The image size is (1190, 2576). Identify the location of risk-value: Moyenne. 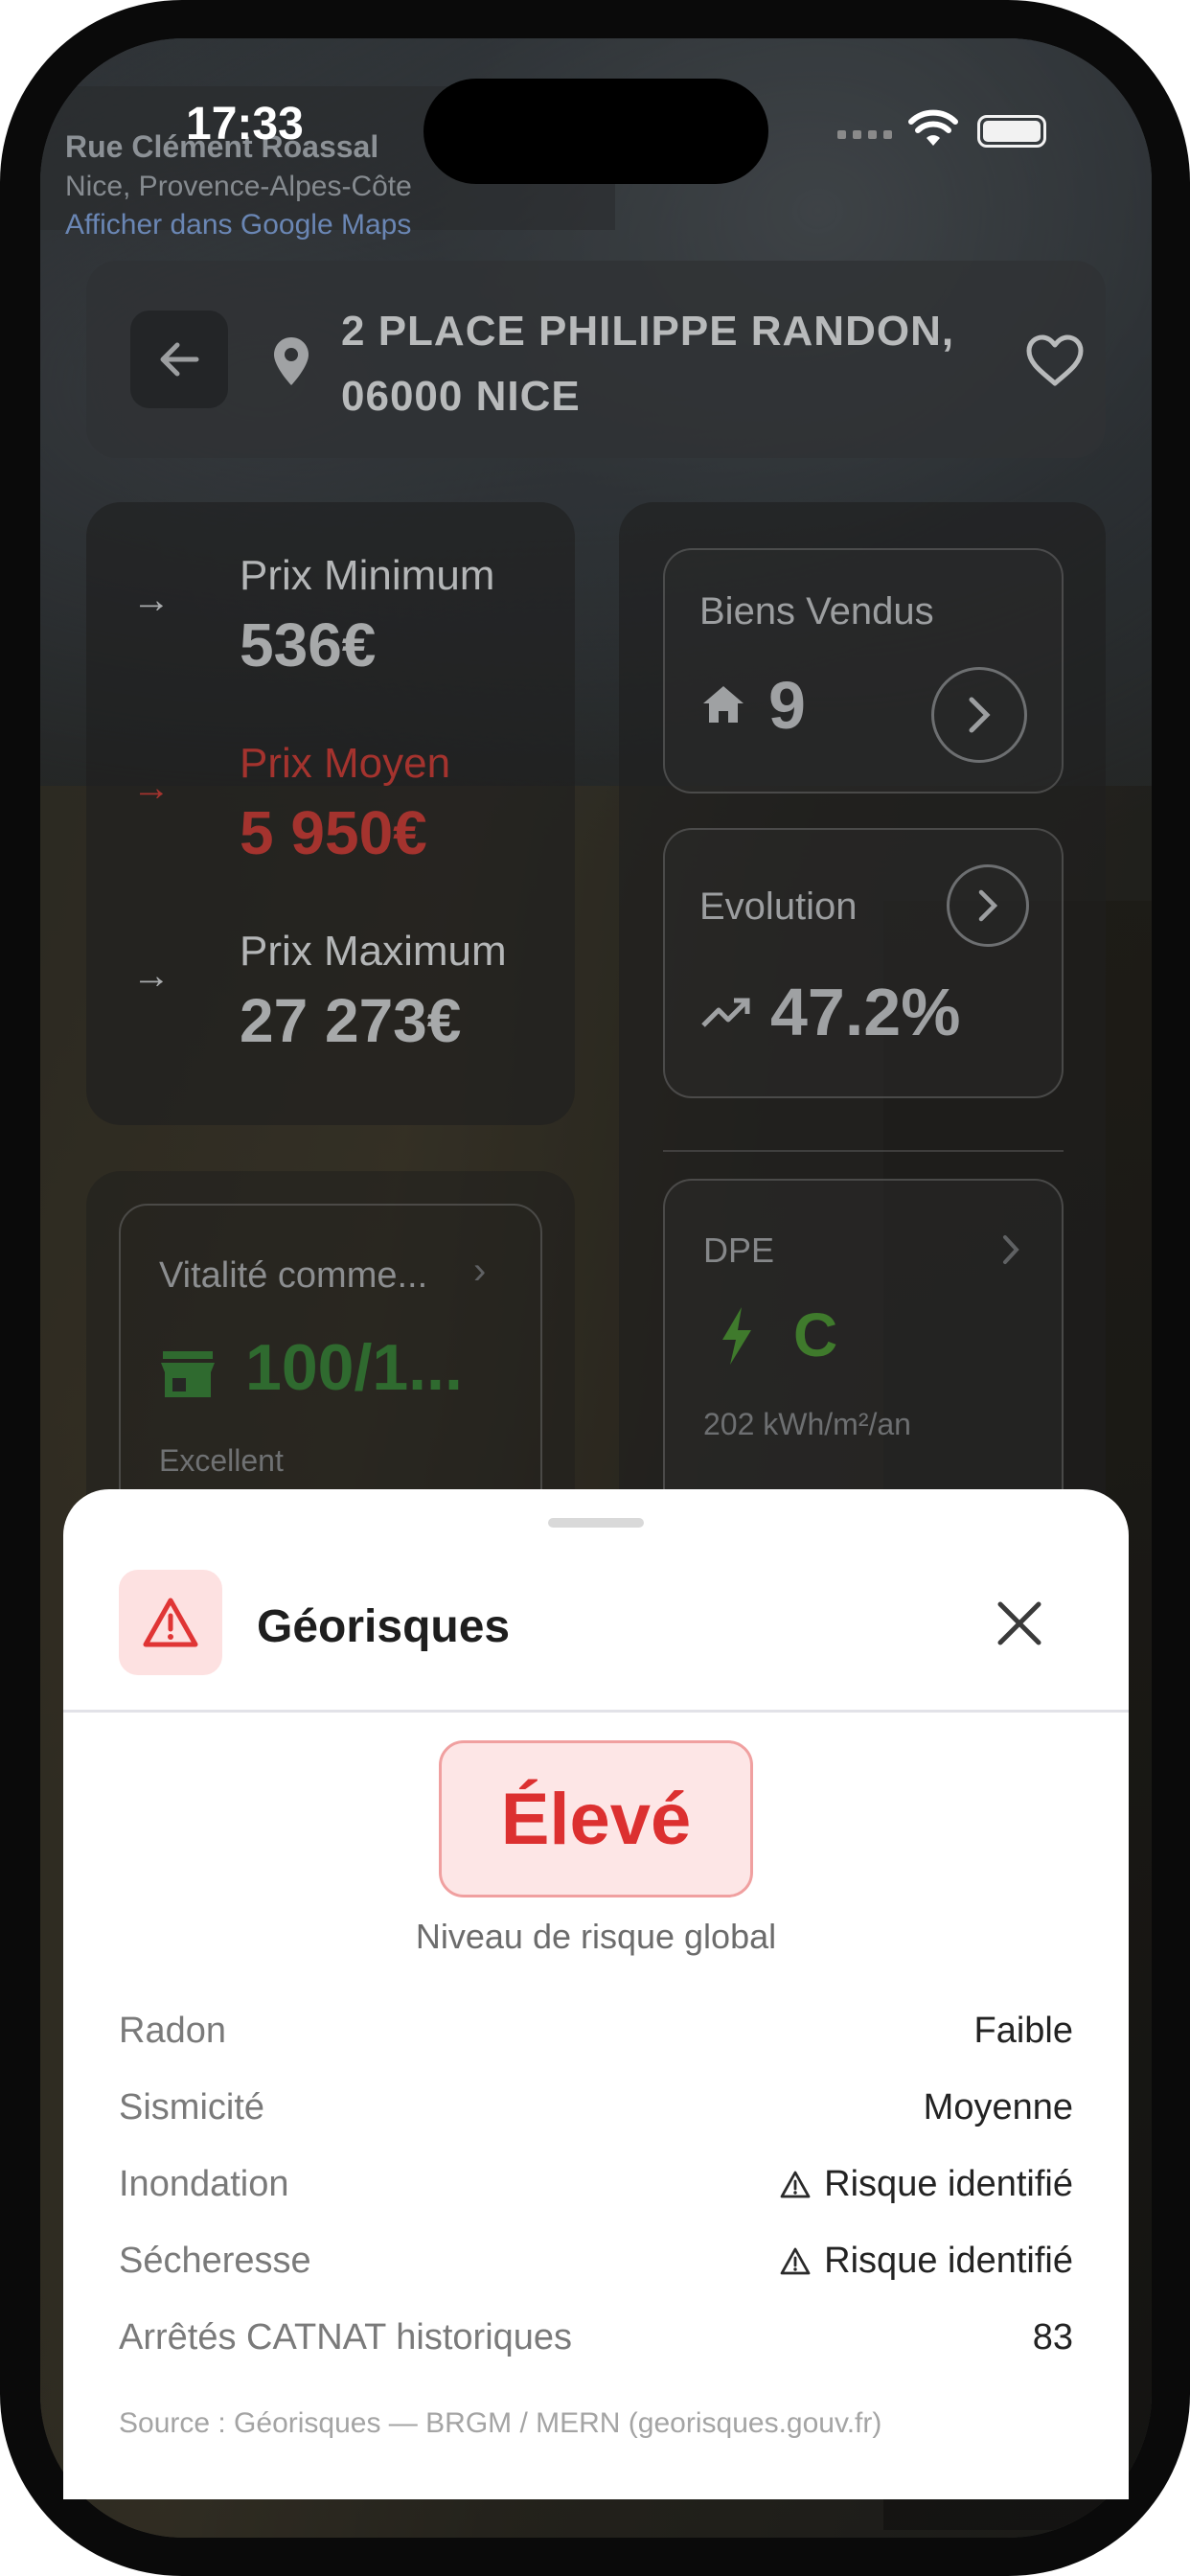
(999, 2107).